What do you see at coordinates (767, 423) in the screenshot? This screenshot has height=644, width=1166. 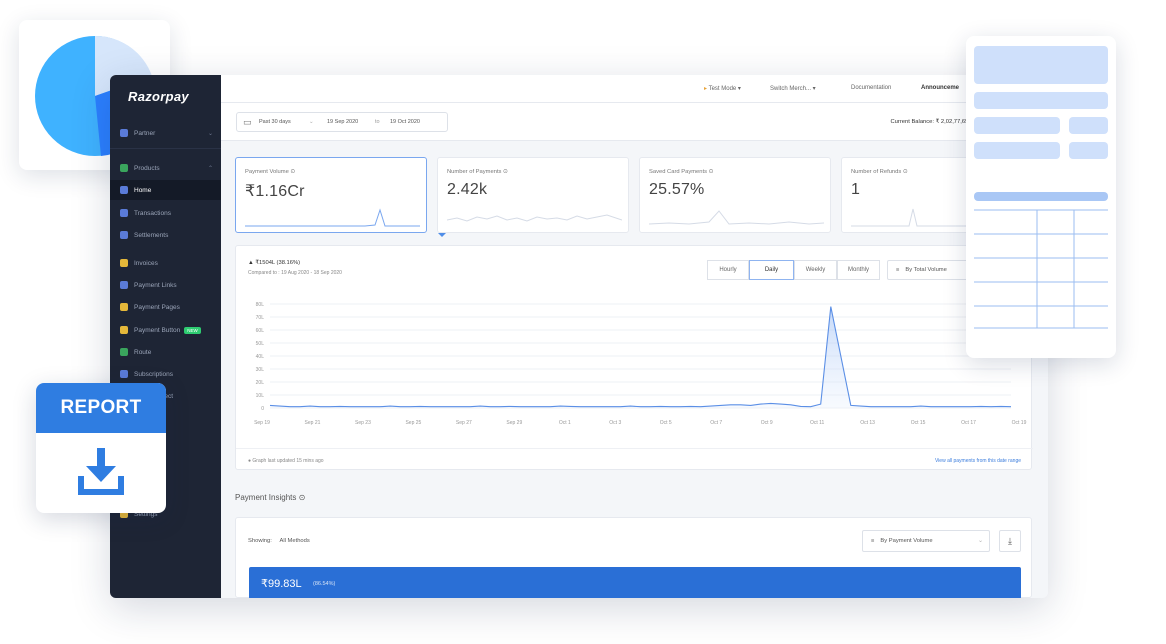 I see `x-tick-label: Oct 9` at bounding box center [767, 423].